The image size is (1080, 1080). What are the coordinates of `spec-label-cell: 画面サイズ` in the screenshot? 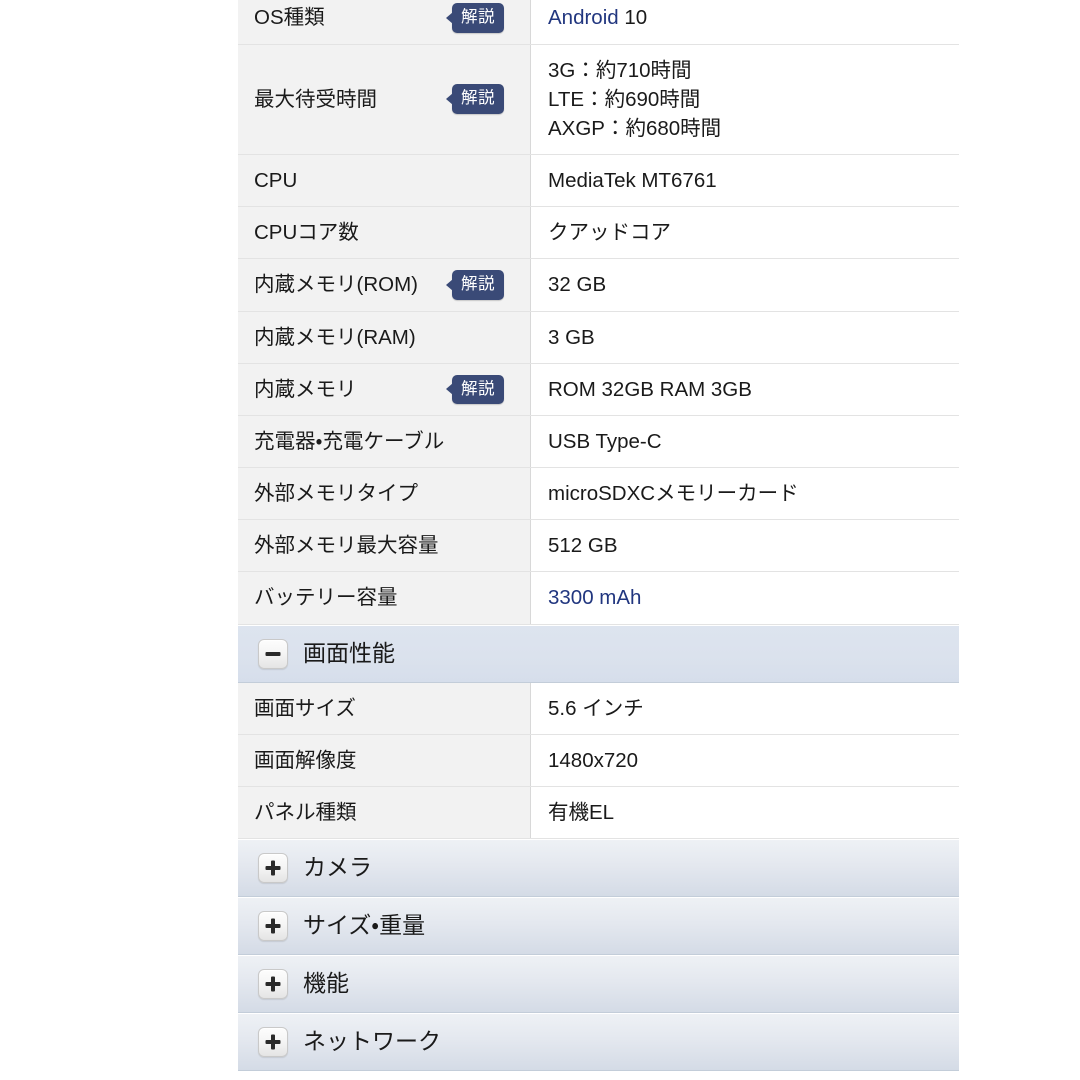 It's located at (384, 708).